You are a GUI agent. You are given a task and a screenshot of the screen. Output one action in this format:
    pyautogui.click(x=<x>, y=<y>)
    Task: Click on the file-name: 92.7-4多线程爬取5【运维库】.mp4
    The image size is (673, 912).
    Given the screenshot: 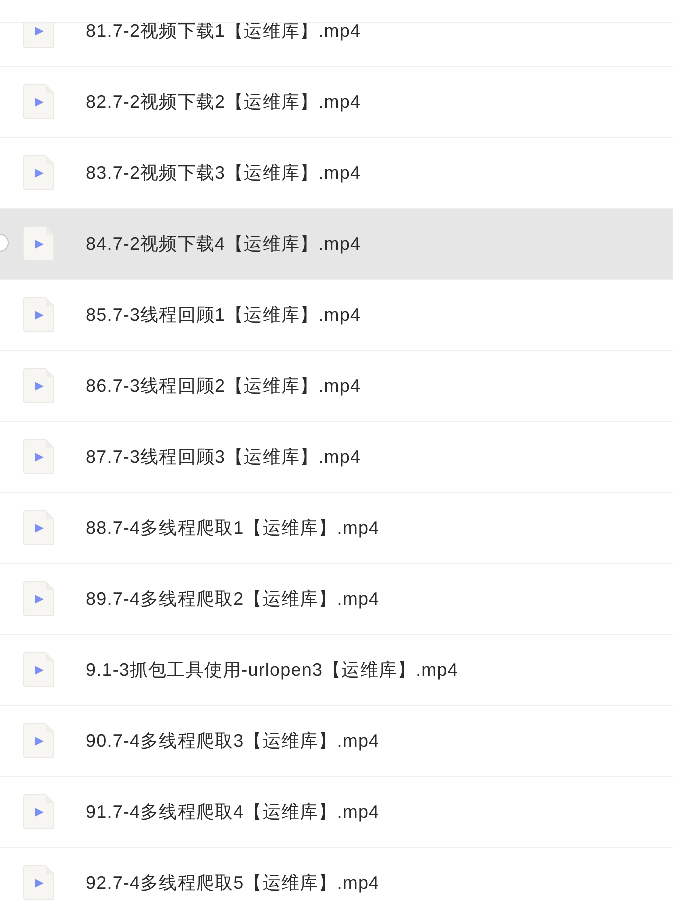 What is the action you would take?
    pyautogui.click(x=233, y=883)
    